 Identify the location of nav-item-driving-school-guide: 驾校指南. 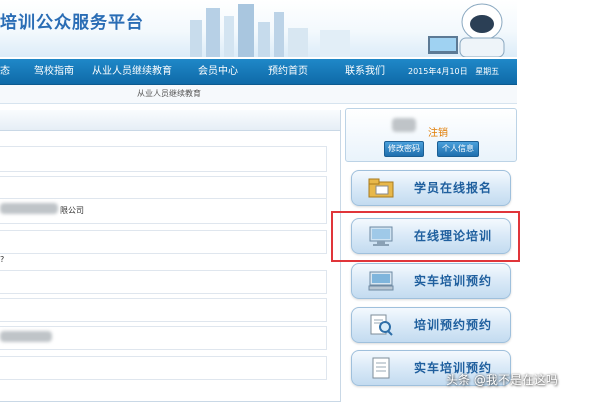
(54, 71).